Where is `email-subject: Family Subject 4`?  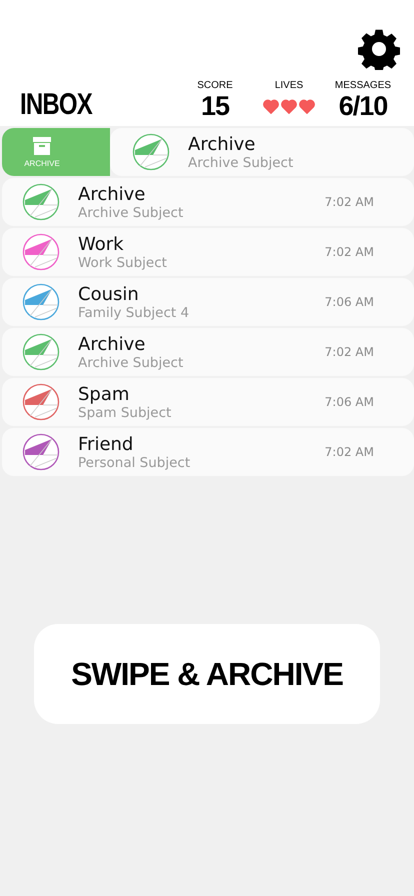
email-subject: Family Subject 4 is located at coordinates (134, 312).